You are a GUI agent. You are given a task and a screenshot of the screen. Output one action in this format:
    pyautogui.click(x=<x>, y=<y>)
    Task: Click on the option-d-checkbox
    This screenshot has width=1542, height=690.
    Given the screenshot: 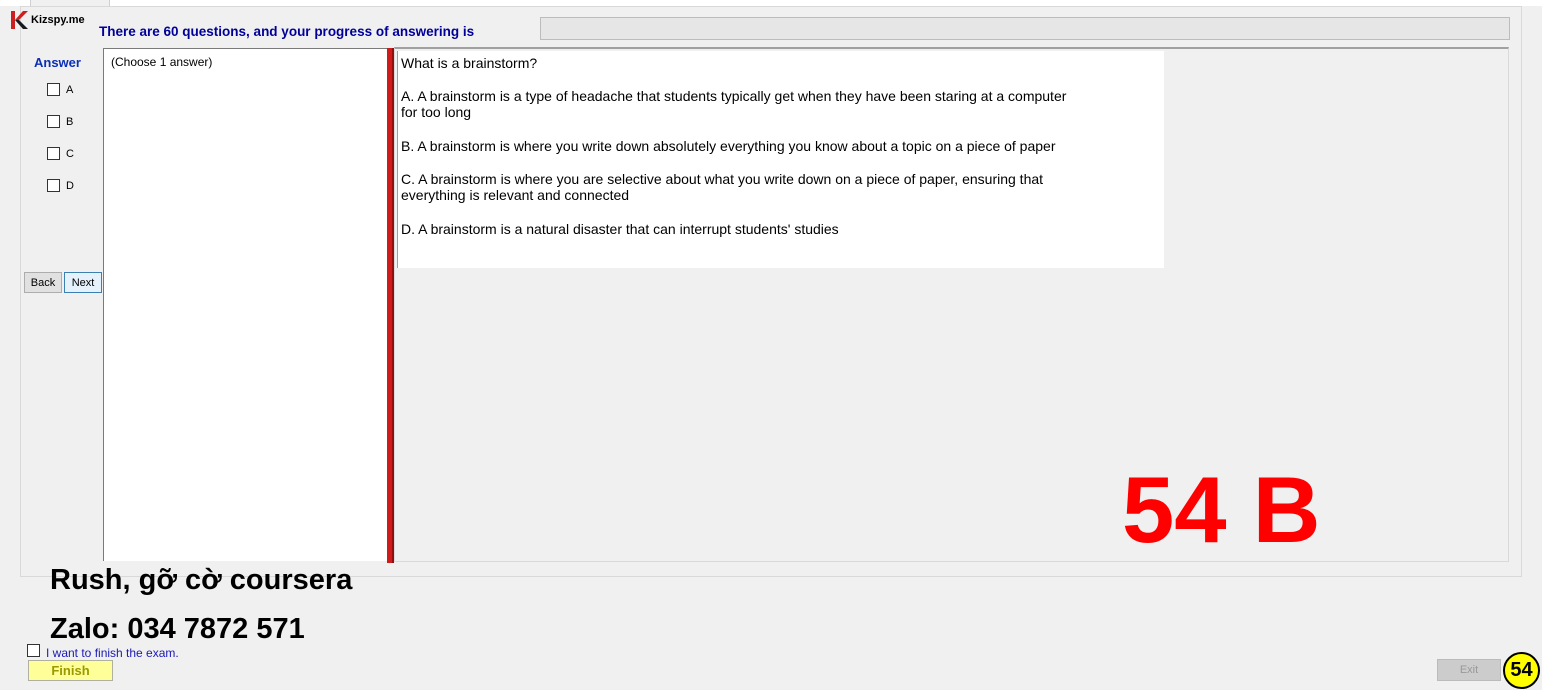 What is the action you would take?
    pyautogui.click(x=53, y=185)
    